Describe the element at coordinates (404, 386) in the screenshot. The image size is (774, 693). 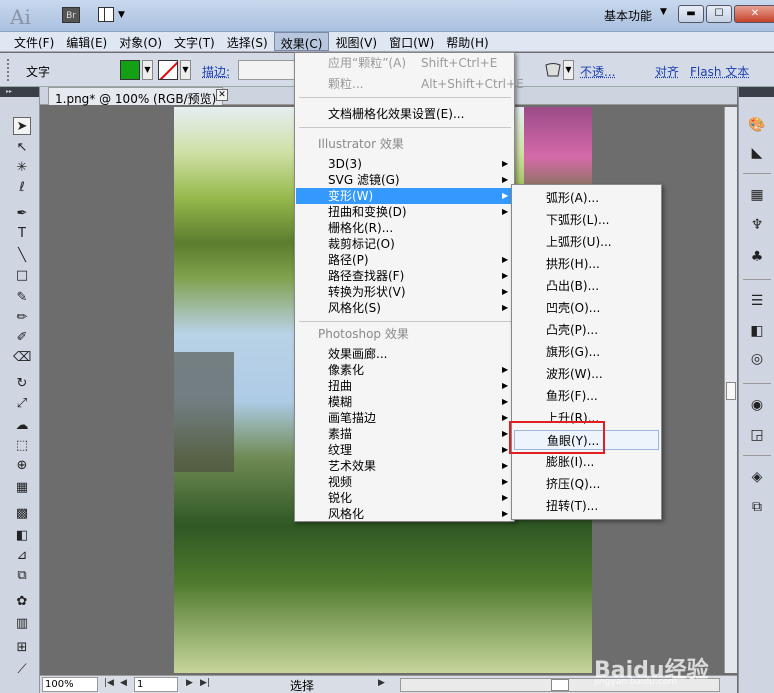
I see `menu-item-distort: 扭曲 ▶` at that location.